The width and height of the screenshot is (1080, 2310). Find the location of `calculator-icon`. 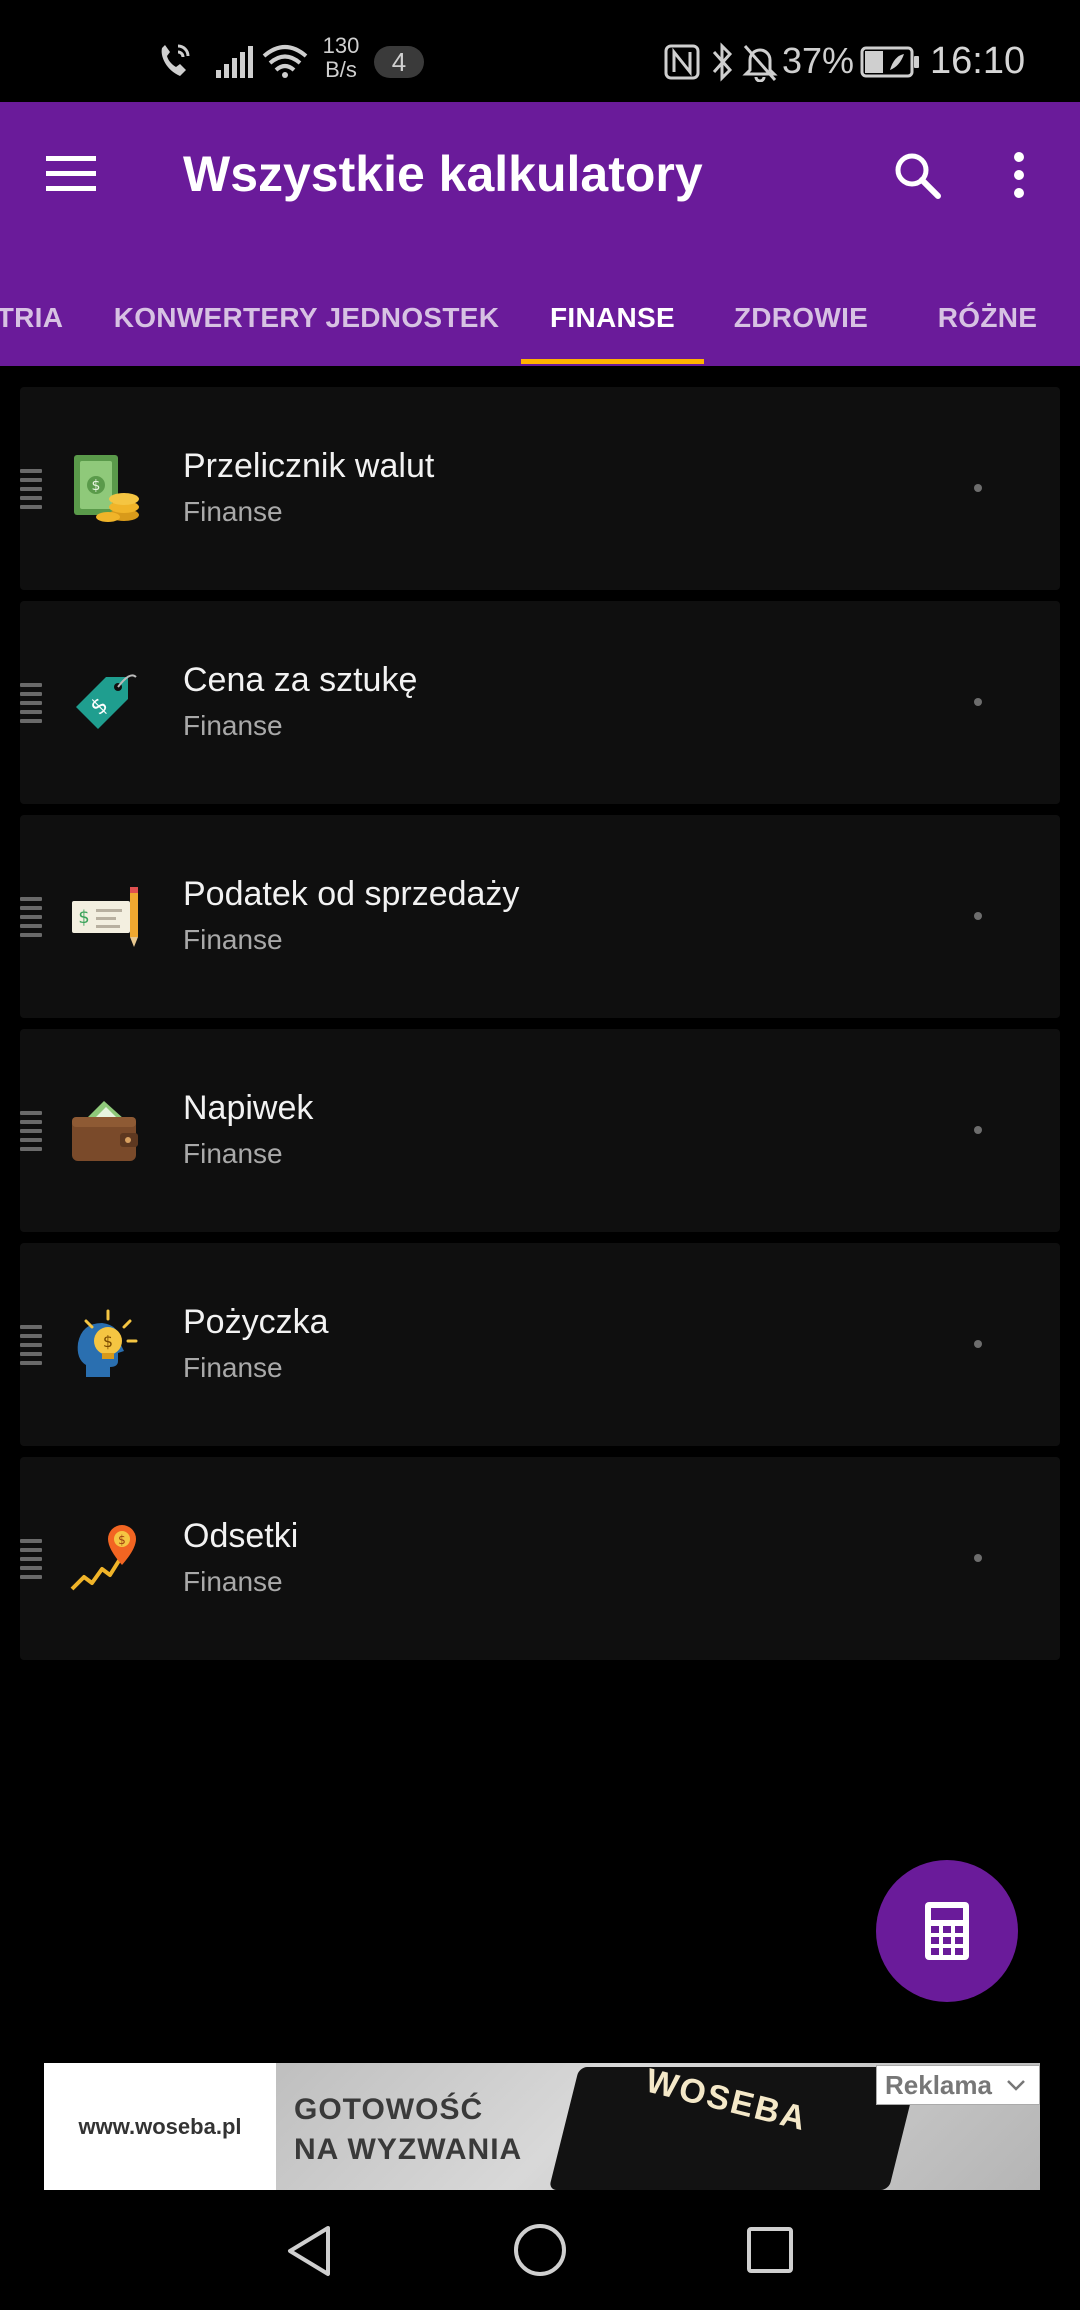

calculator-icon is located at coordinates (947, 1931).